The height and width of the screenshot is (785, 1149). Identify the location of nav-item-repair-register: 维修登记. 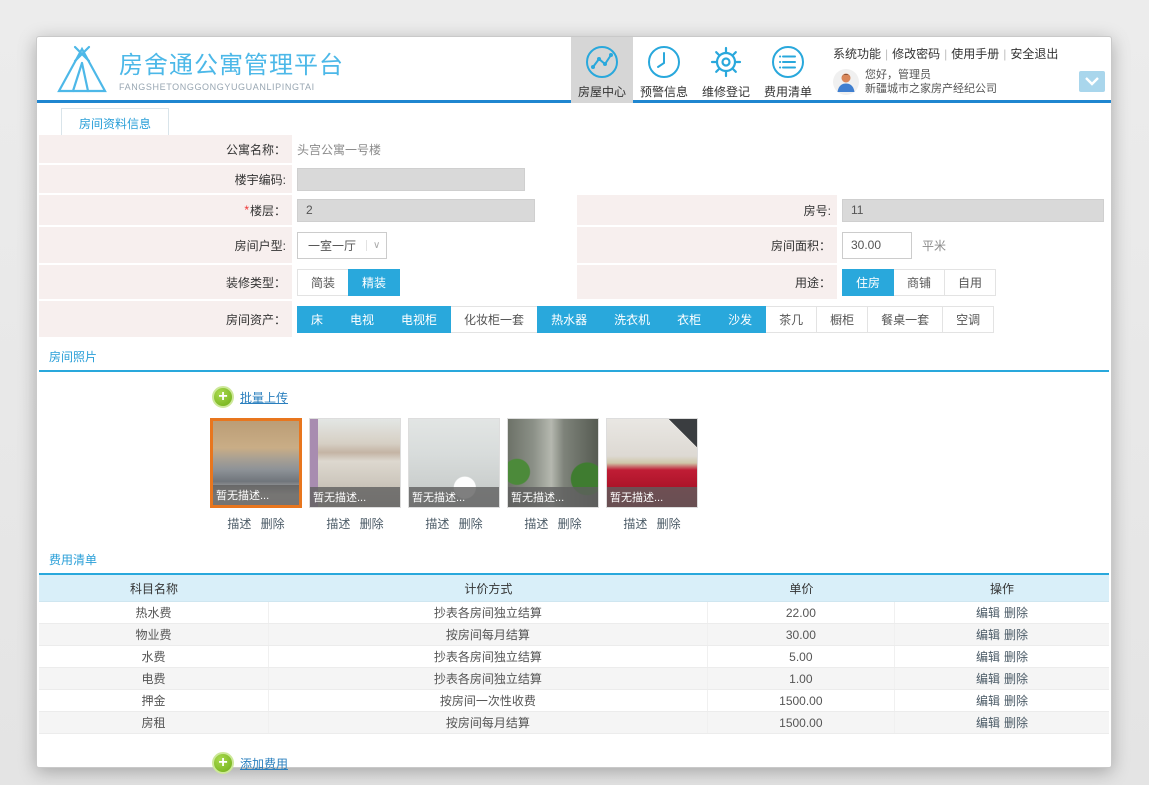
(726, 70).